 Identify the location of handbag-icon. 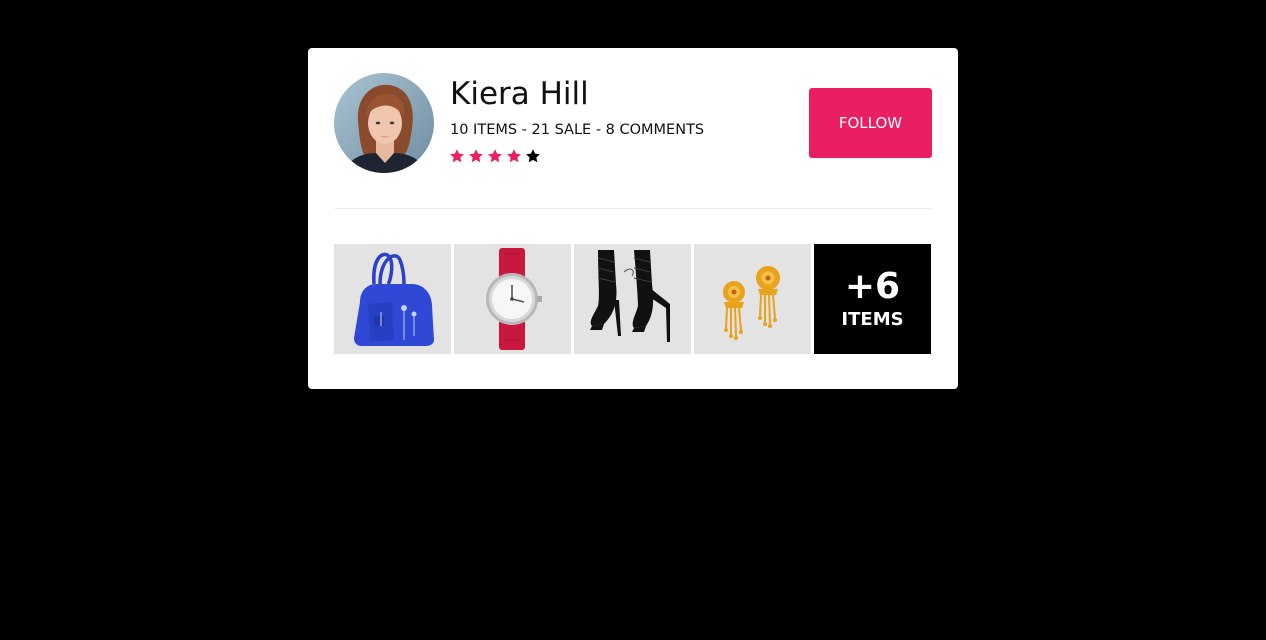
(394, 299).